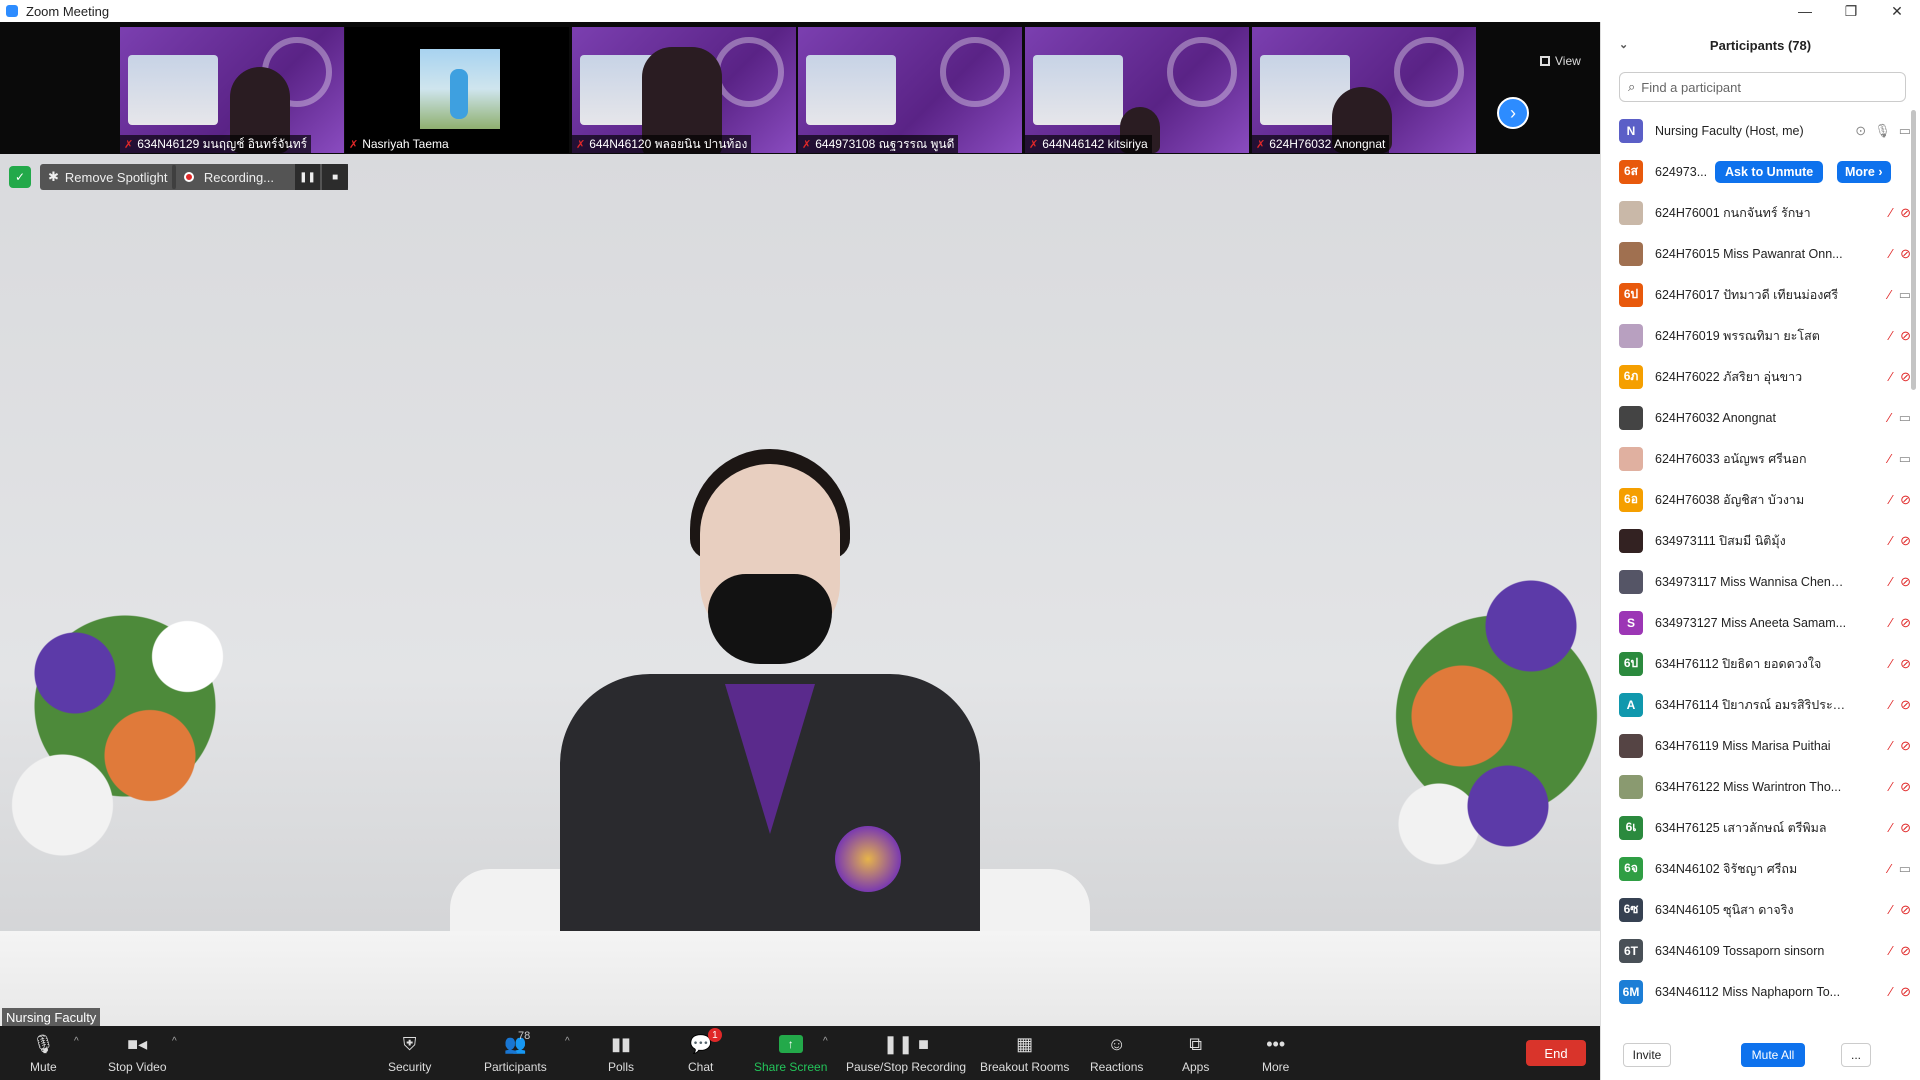 Image resolution: width=1920 pixels, height=1080 pixels. What do you see at coordinates (1747, 294) in the screenshot?
I see `participant-name: 624H76017 ปัทมาวดี เทียนม่องศรี` at bounding box center [1747, 294].